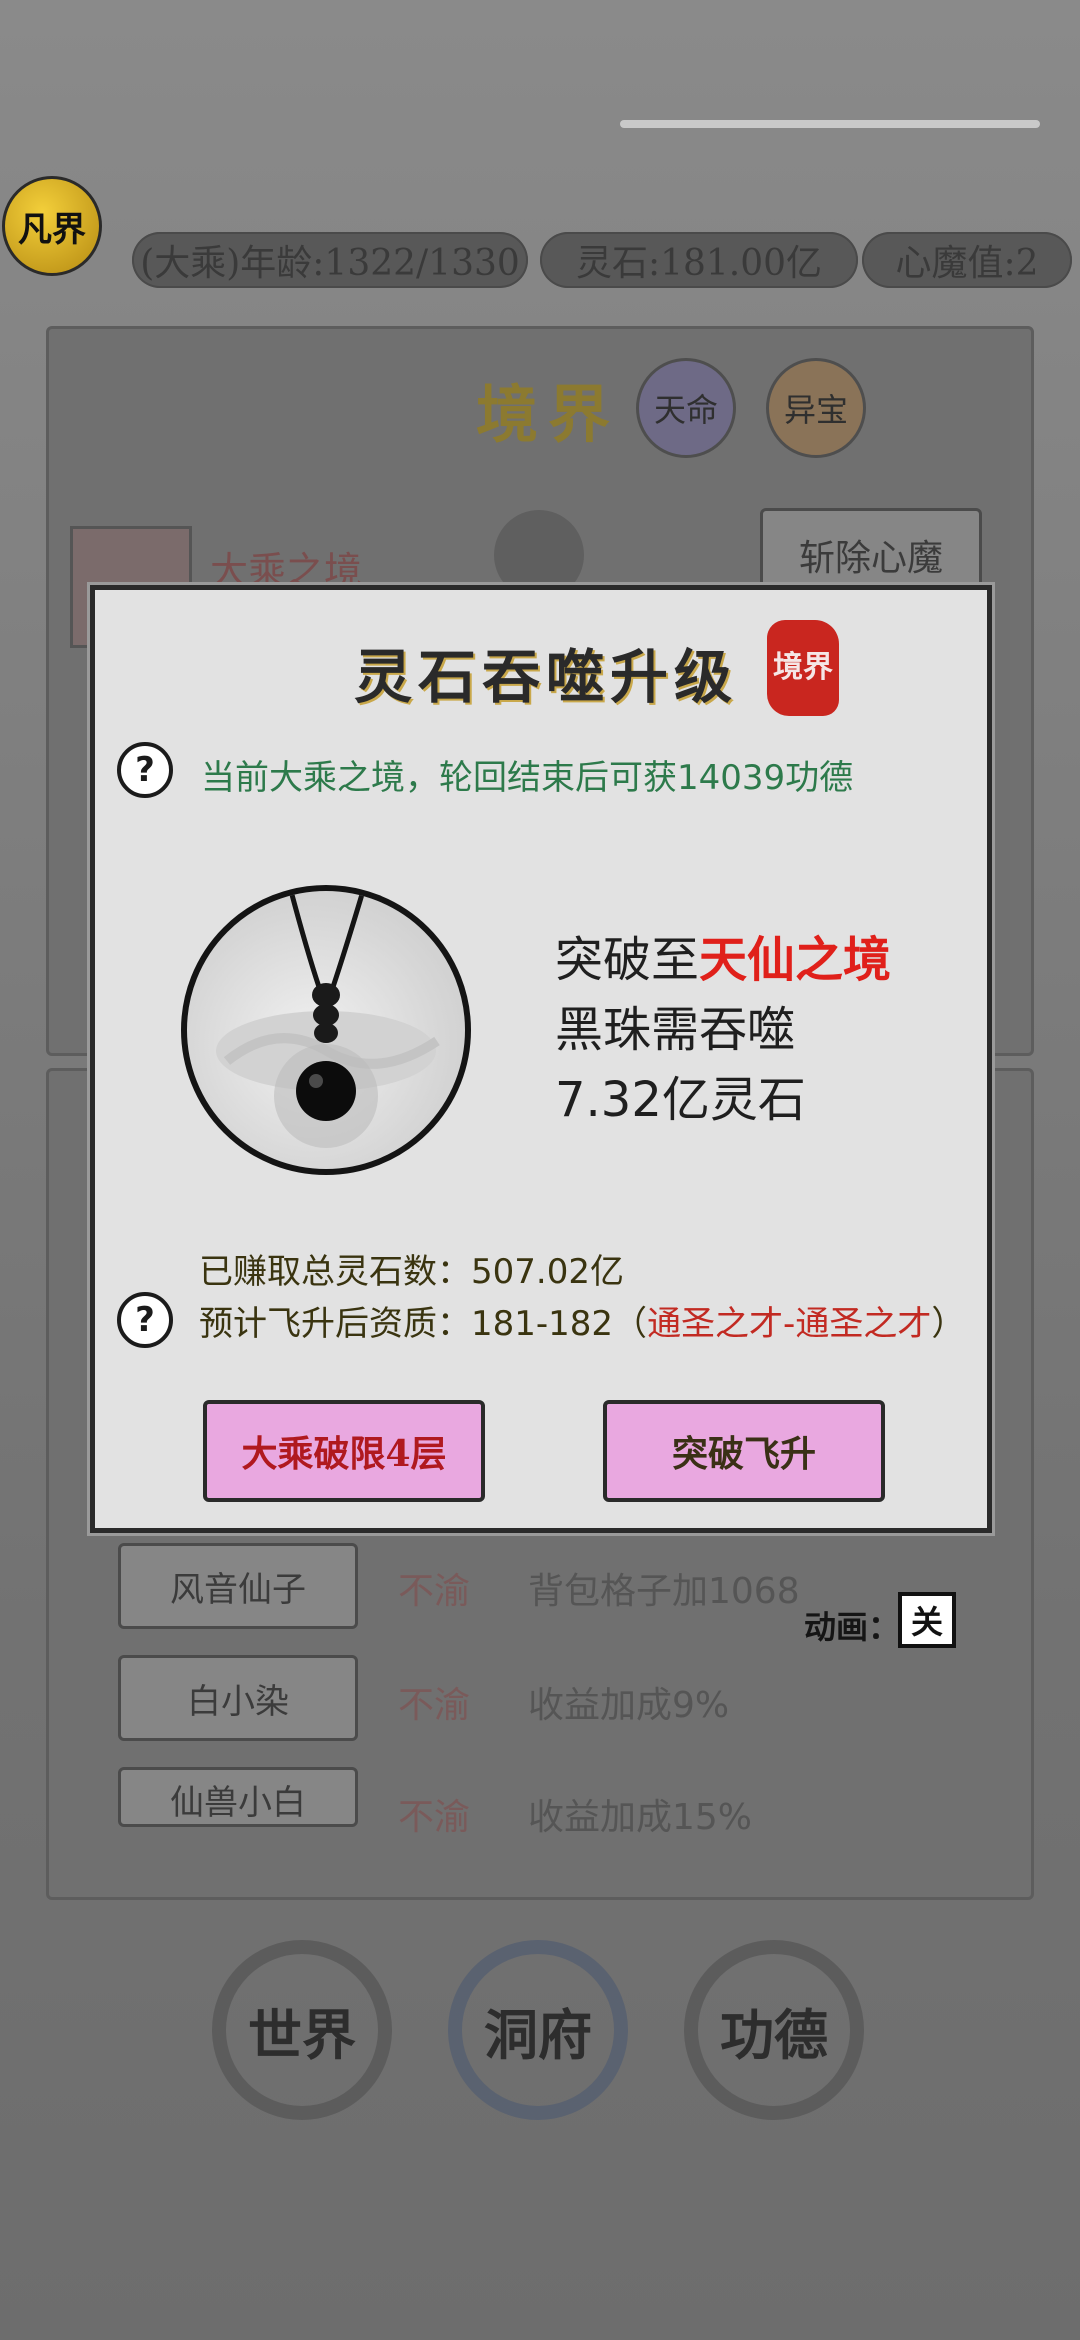 Image resolution: width=1080 pixels, height=2340 pixels. I want to click on expected-quality-range: 通圣之才-通圣之才, so click(789, 1324).